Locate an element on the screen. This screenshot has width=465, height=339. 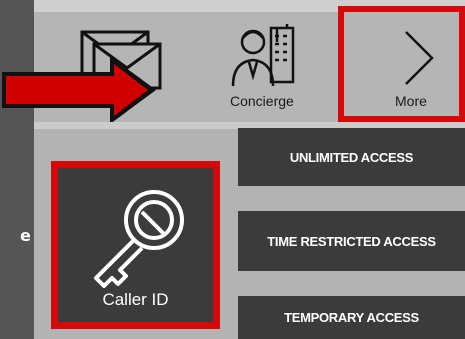
temporary-access-button: TEMPORARY ACCESS is located at coordinates (351, 317).